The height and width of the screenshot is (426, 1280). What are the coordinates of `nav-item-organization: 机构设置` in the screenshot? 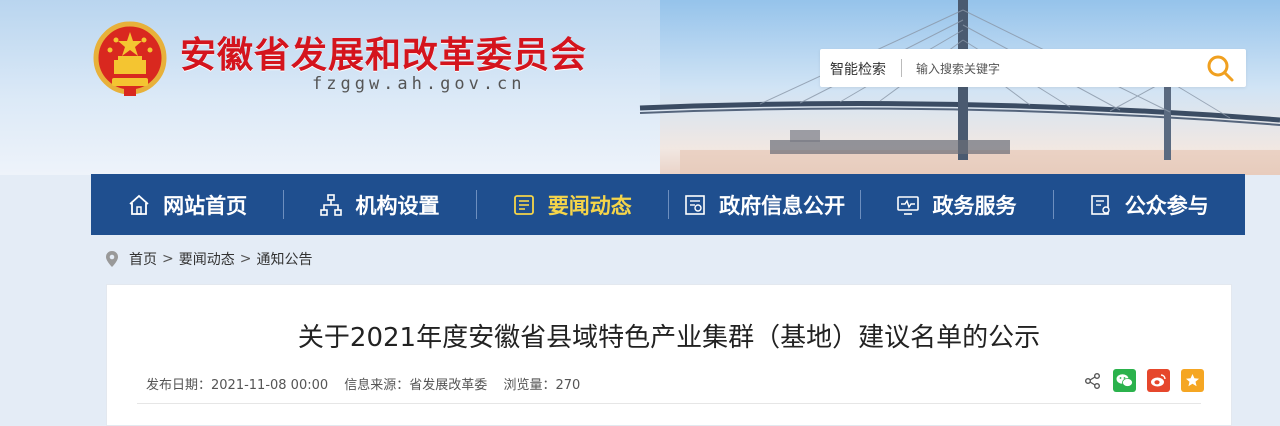 It's located at (379, 204).